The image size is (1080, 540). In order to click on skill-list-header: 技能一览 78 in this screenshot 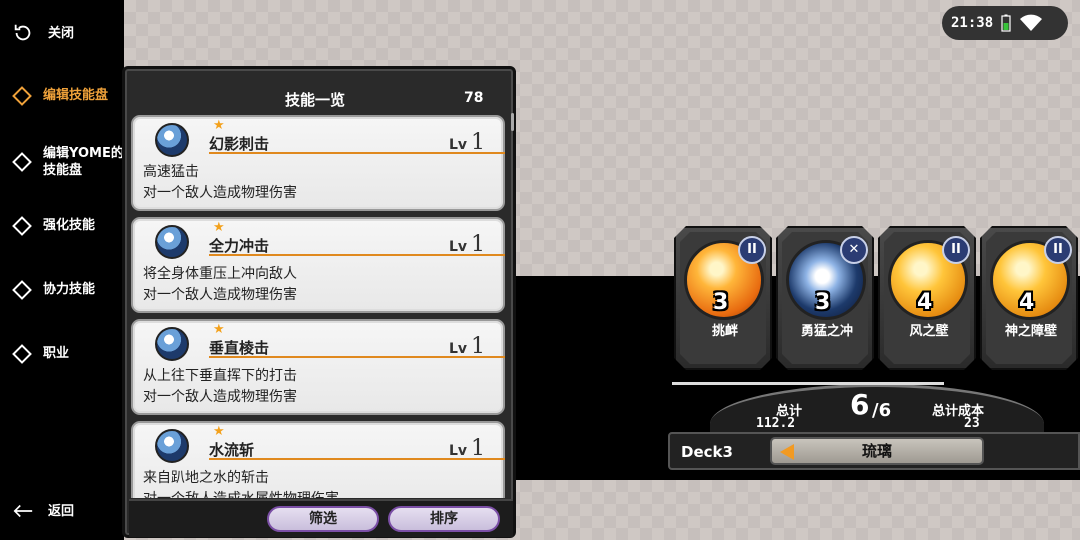, I will do `click(321, 99)`.